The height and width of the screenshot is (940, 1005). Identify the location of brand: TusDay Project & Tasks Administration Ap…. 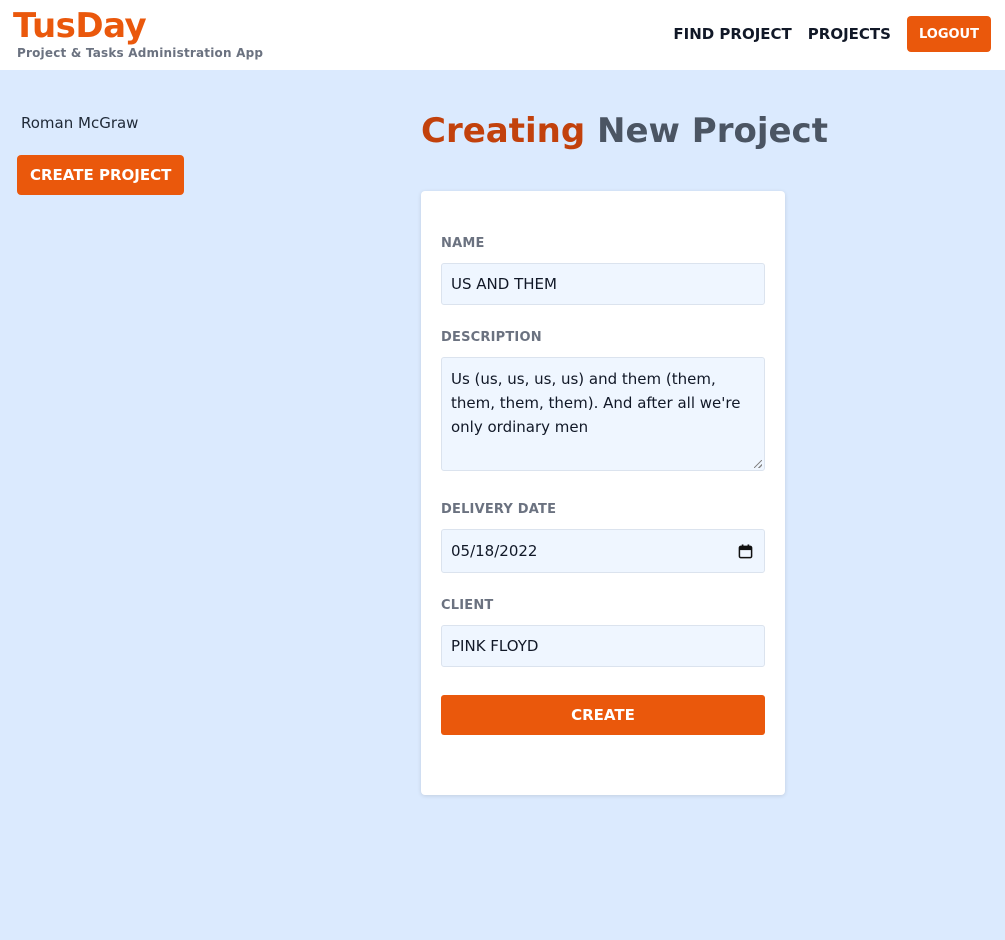
(138, 33).